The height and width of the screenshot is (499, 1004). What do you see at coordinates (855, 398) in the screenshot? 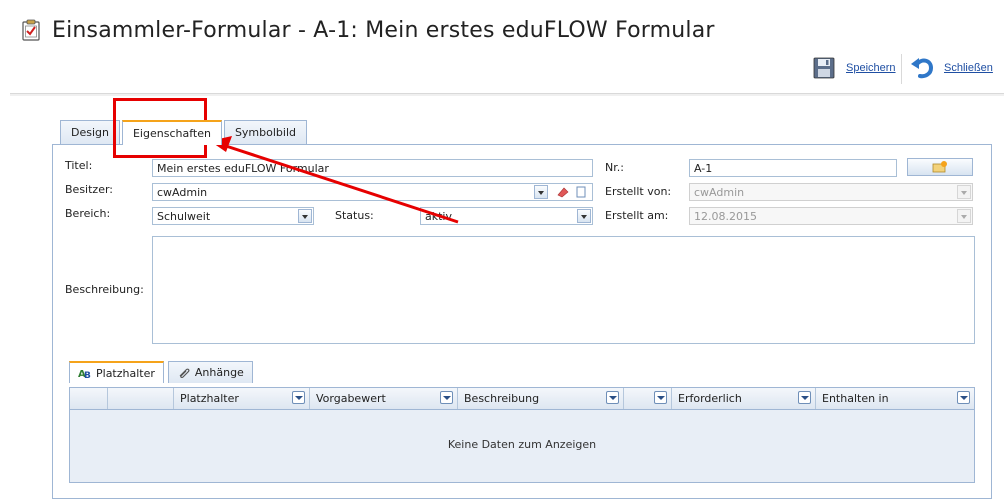
I see `col-label: Enthalten in` at bounding box center [855, 398].